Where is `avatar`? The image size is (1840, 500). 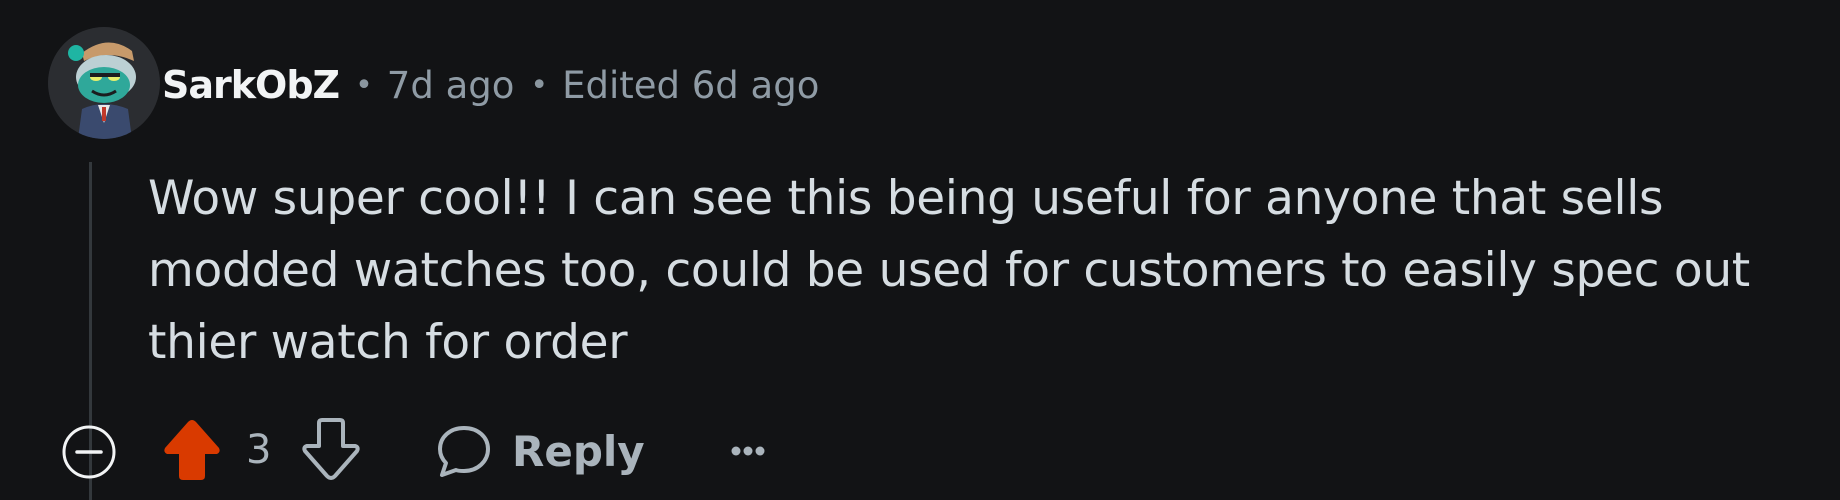
avatar is located at coordinates (104, 83).